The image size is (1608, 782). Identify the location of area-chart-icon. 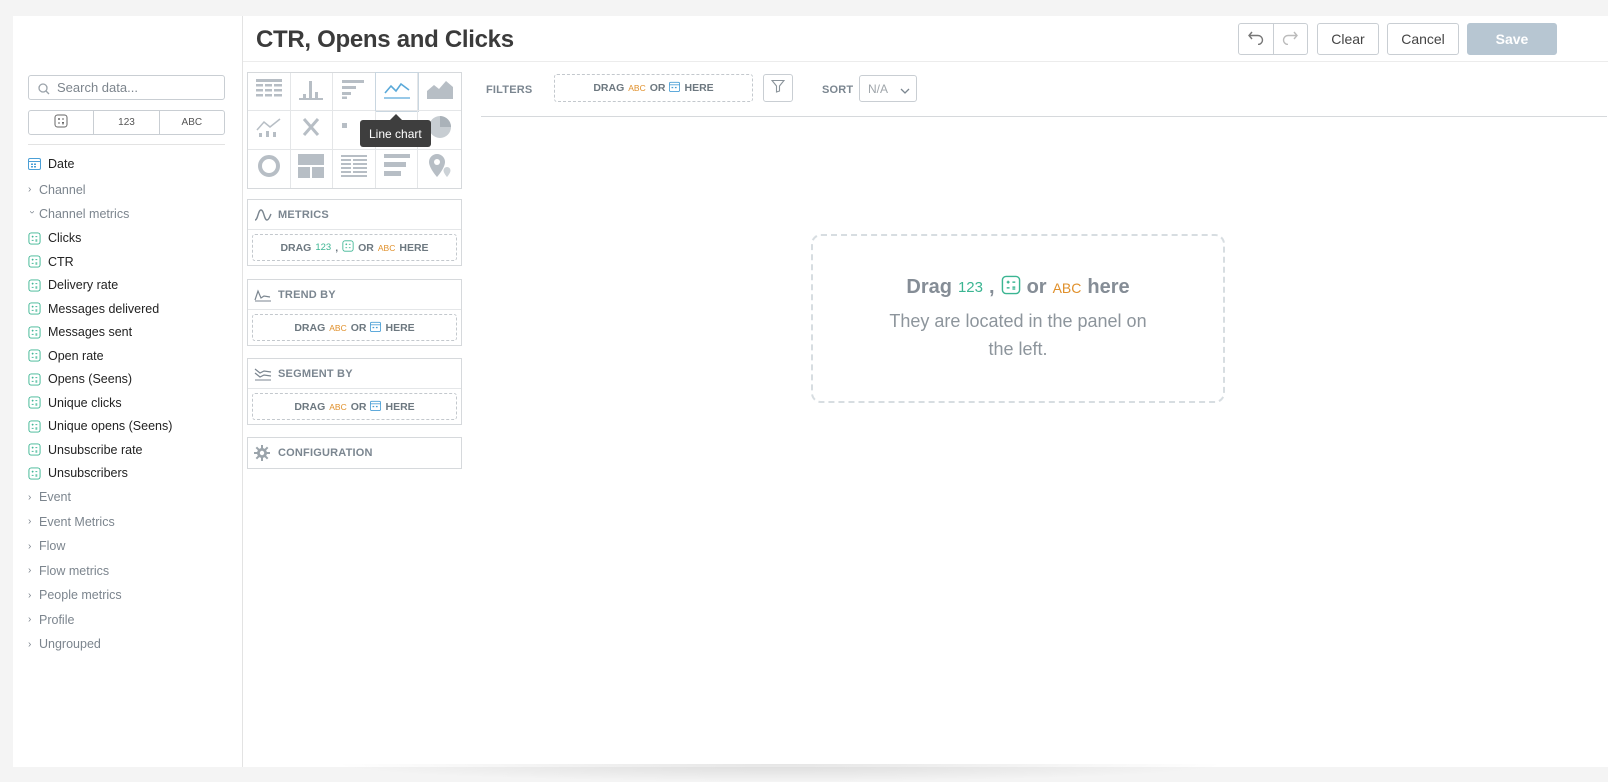
(439, 91).